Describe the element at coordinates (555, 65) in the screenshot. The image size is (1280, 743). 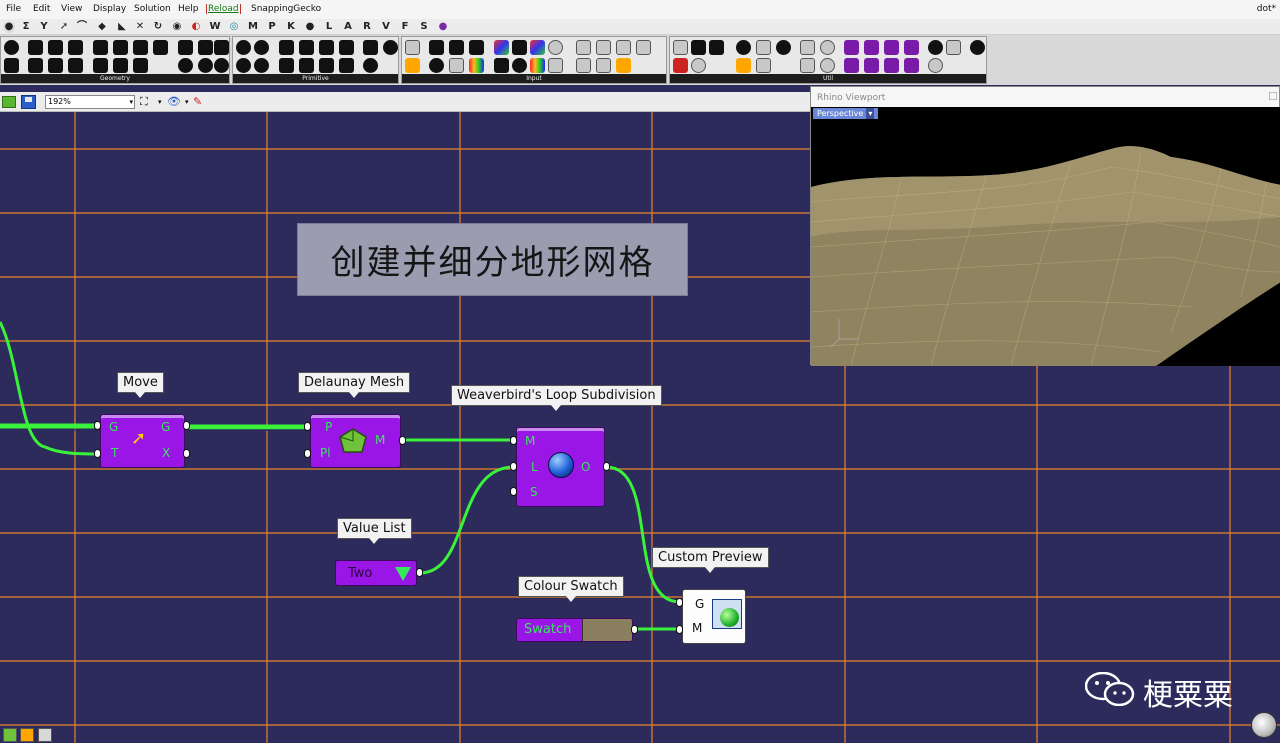
I see `graph-mapper-icon` at that location.